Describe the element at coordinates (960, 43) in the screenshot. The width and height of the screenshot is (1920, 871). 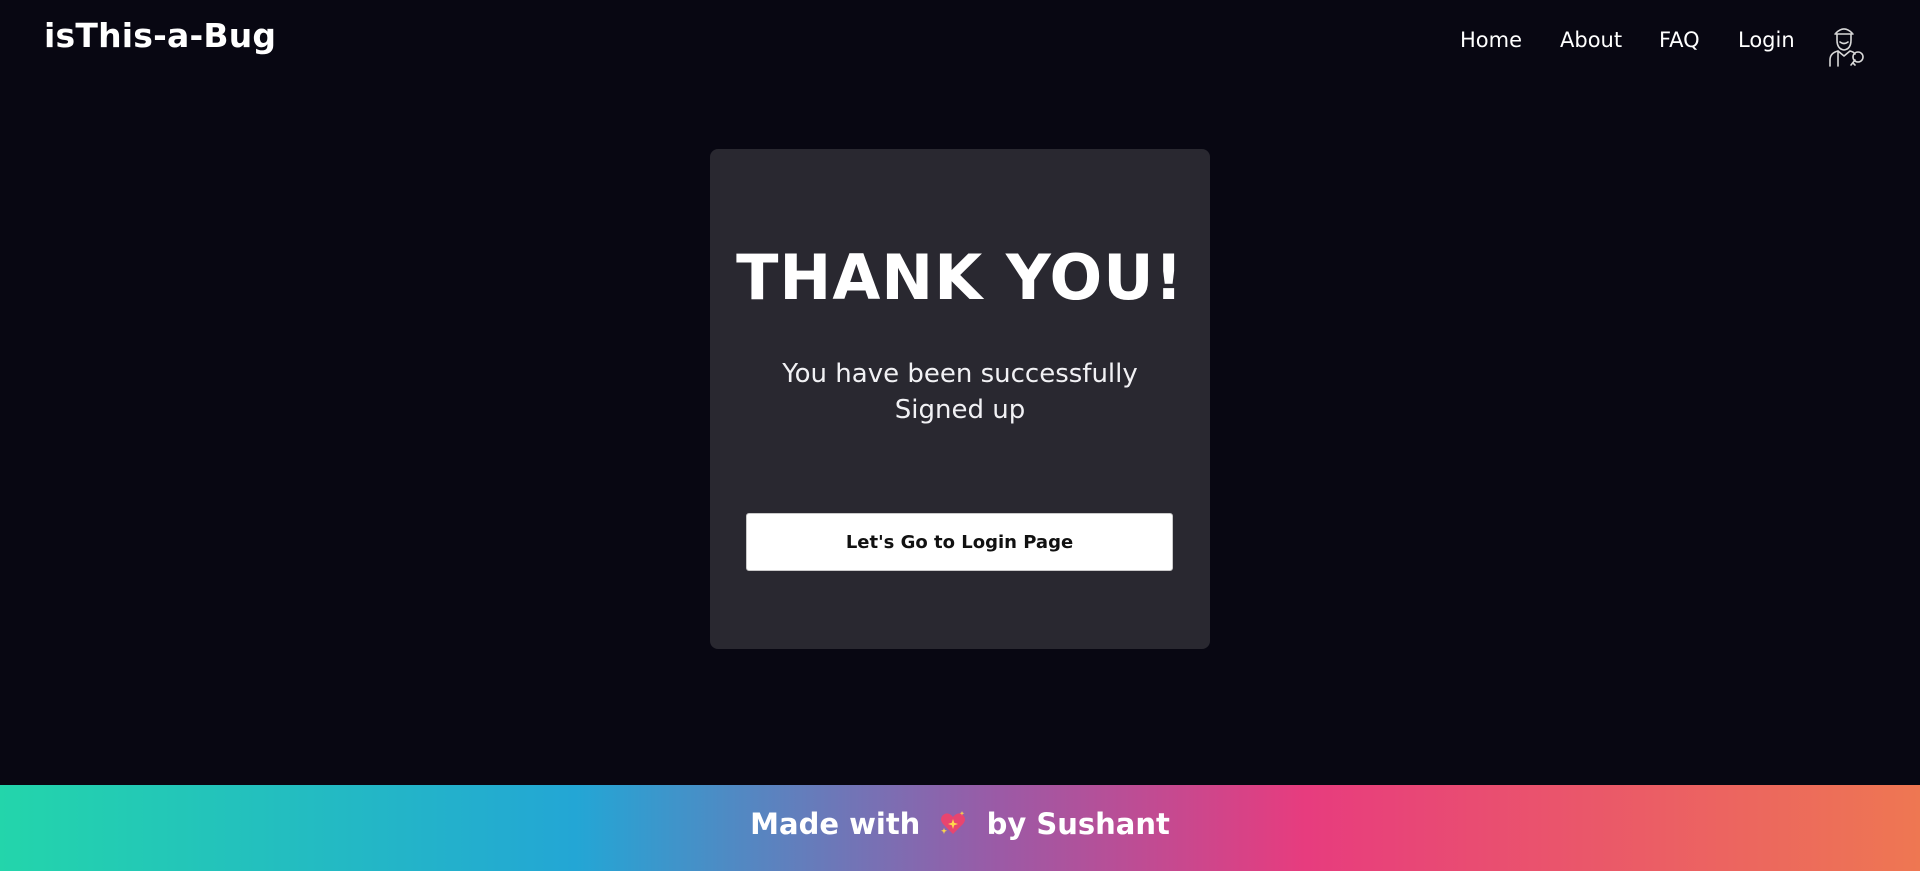
I see `header: isThis-a-Bug Home About FAQ Login` at that location.